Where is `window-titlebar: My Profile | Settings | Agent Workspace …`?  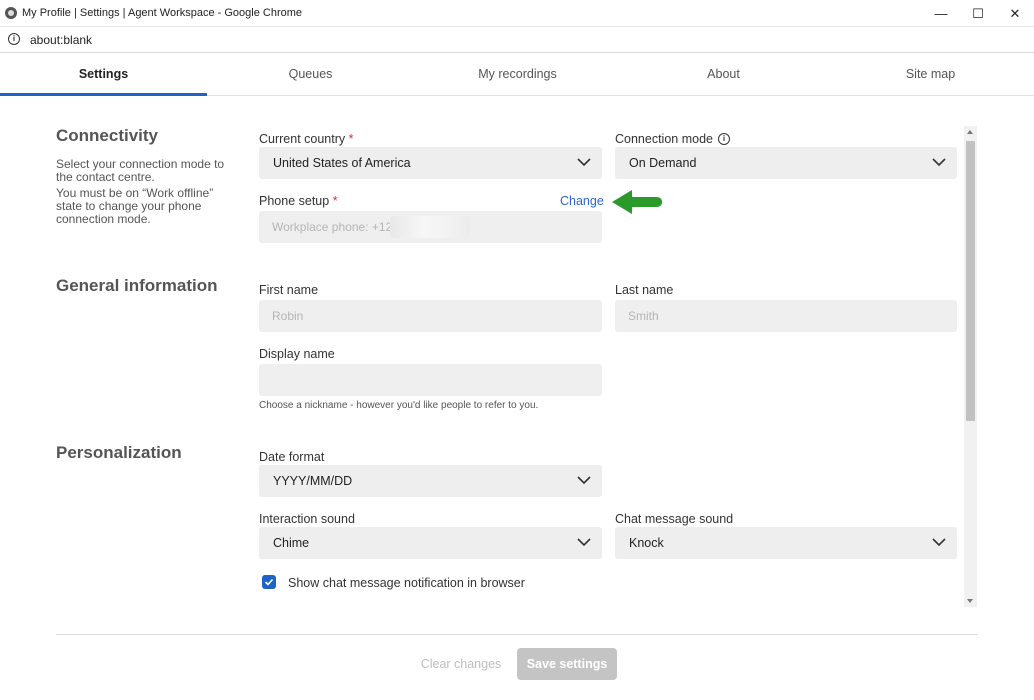 window-titlebar: My Profile | Settings | Agent Workspace … is located at coordinates (517, 13).